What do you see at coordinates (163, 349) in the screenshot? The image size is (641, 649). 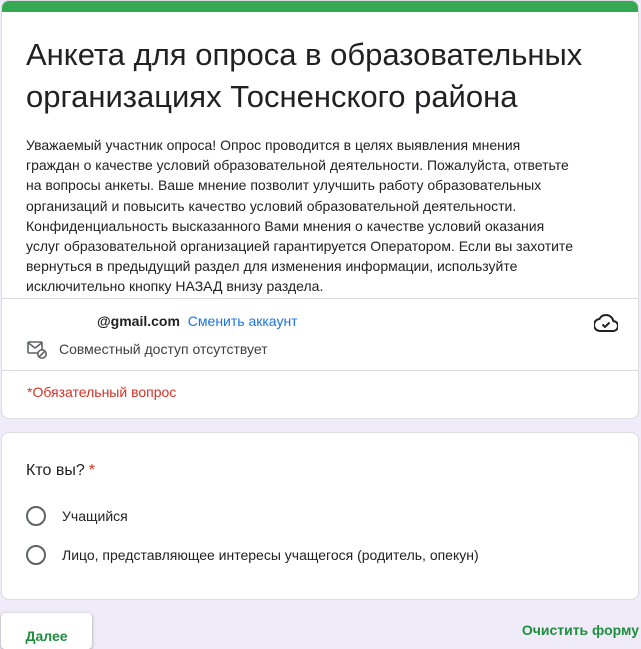 I see `sharing-label: Совместный доступ отсутствует` at bounding box center [163, 349].